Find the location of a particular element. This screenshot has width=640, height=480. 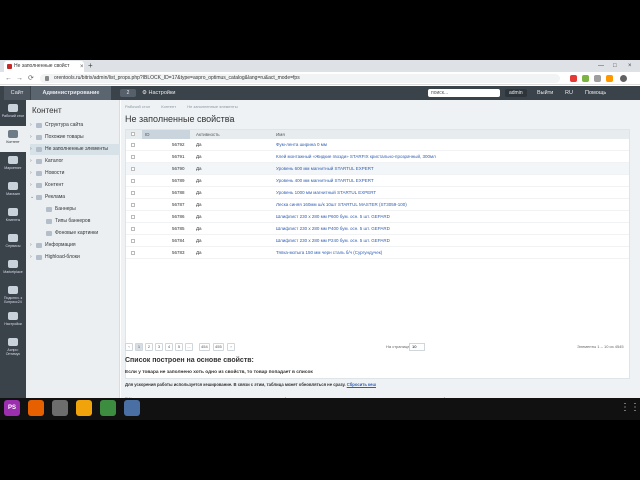

cell-name-link: Фум-лента ширина 0 мм is located at coordinates (301, 145).